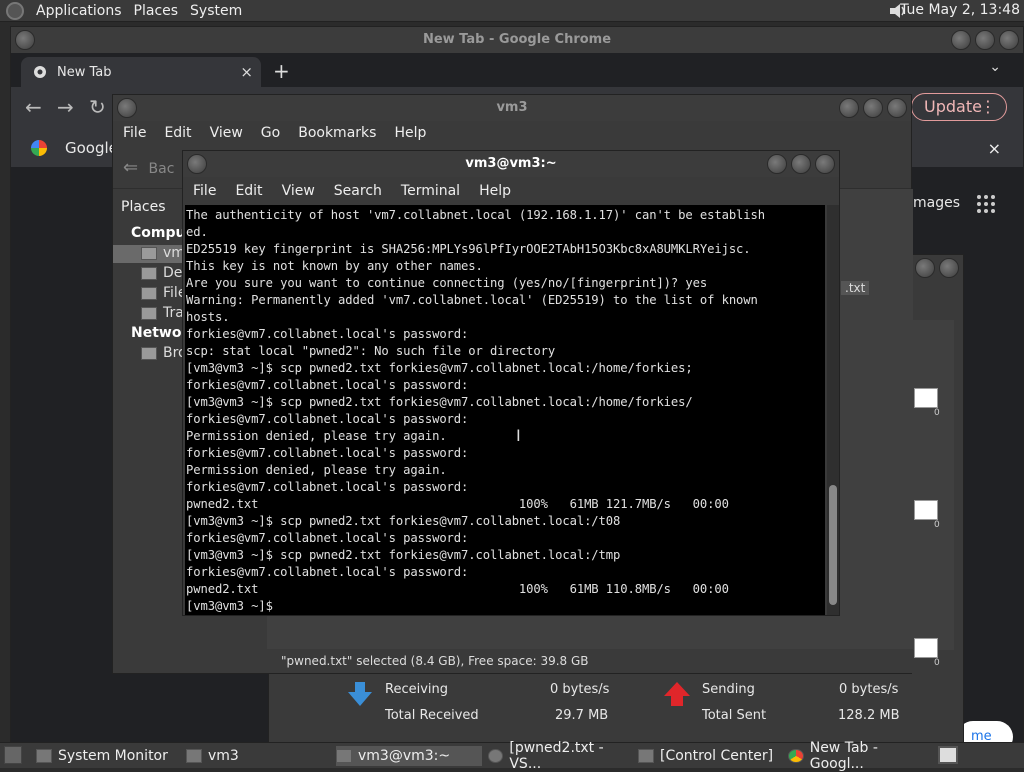 The image size is (1024, 772). Describe the element at coordinates (988, 107) in the screenshot. I see `more-menu-icon: ⋮` at that location.